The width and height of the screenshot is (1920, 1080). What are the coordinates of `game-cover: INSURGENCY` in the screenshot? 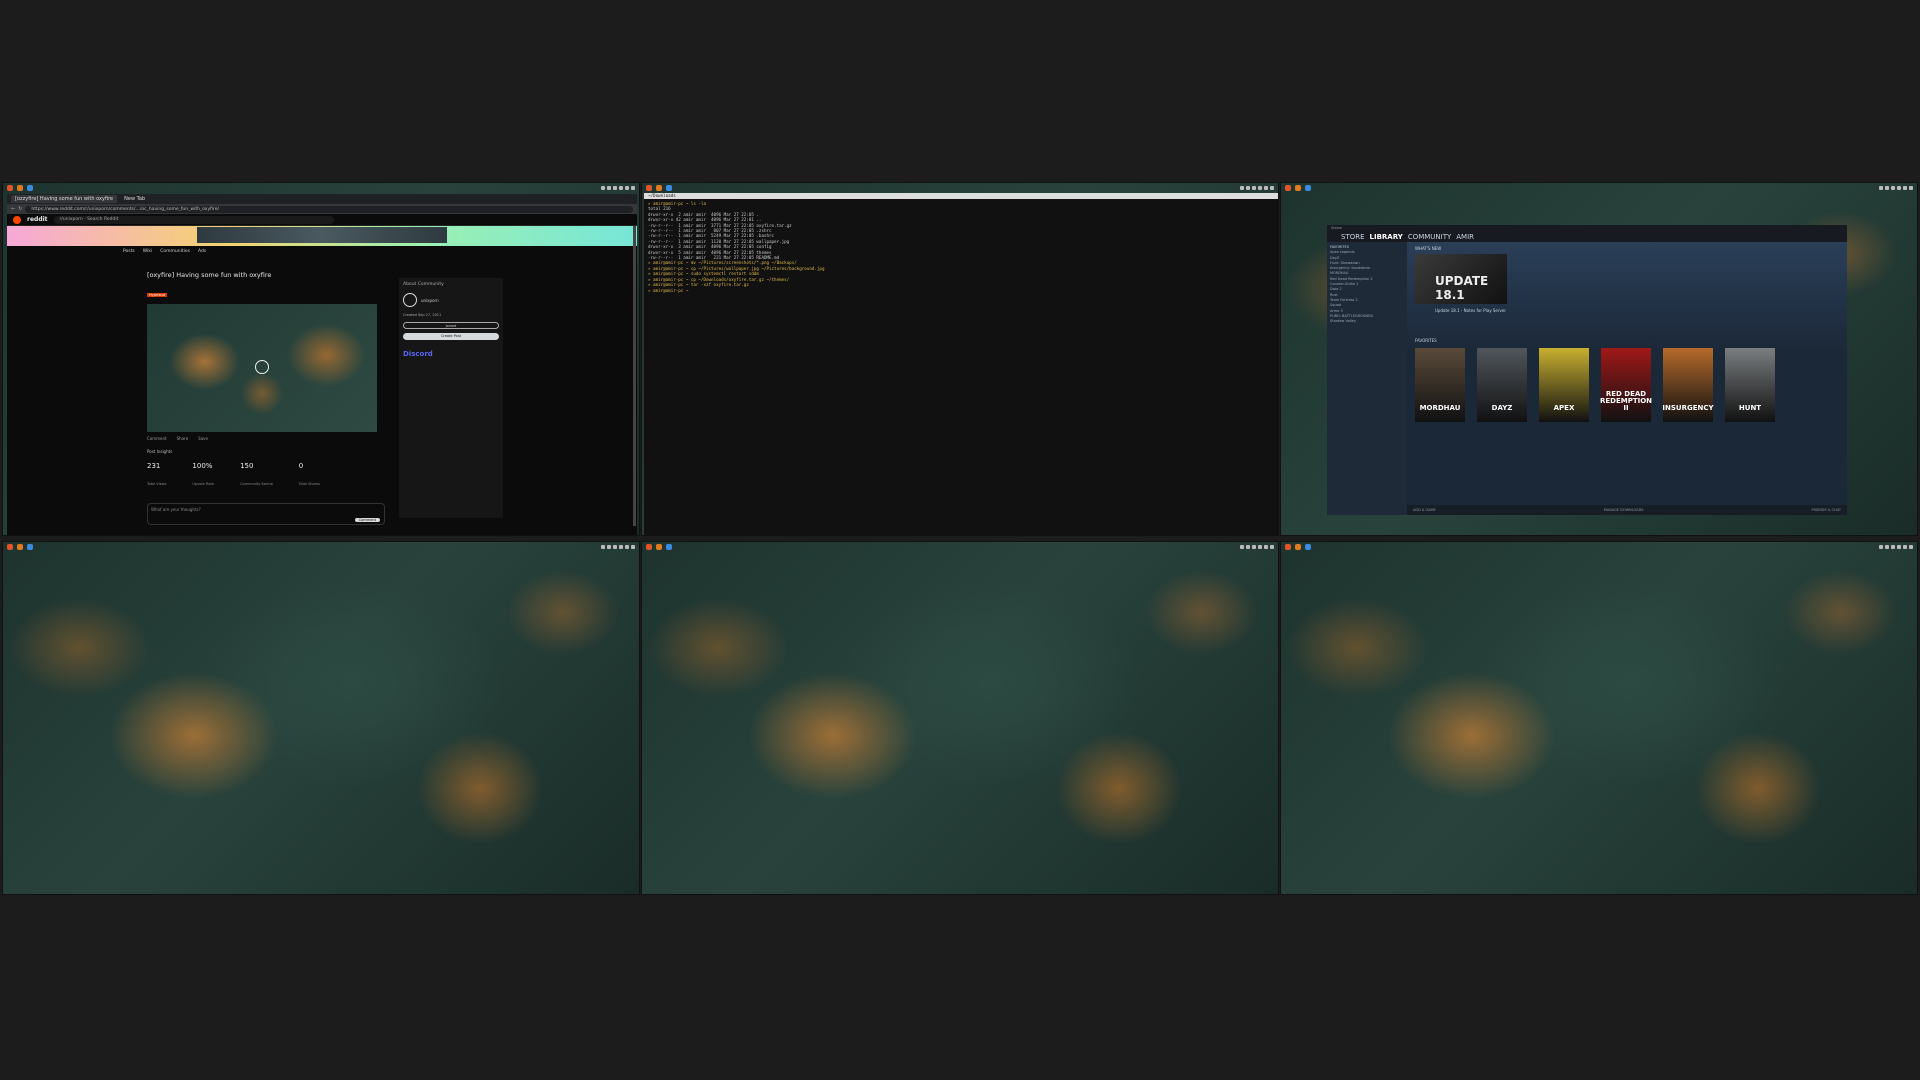 It's located at (1688, 385).